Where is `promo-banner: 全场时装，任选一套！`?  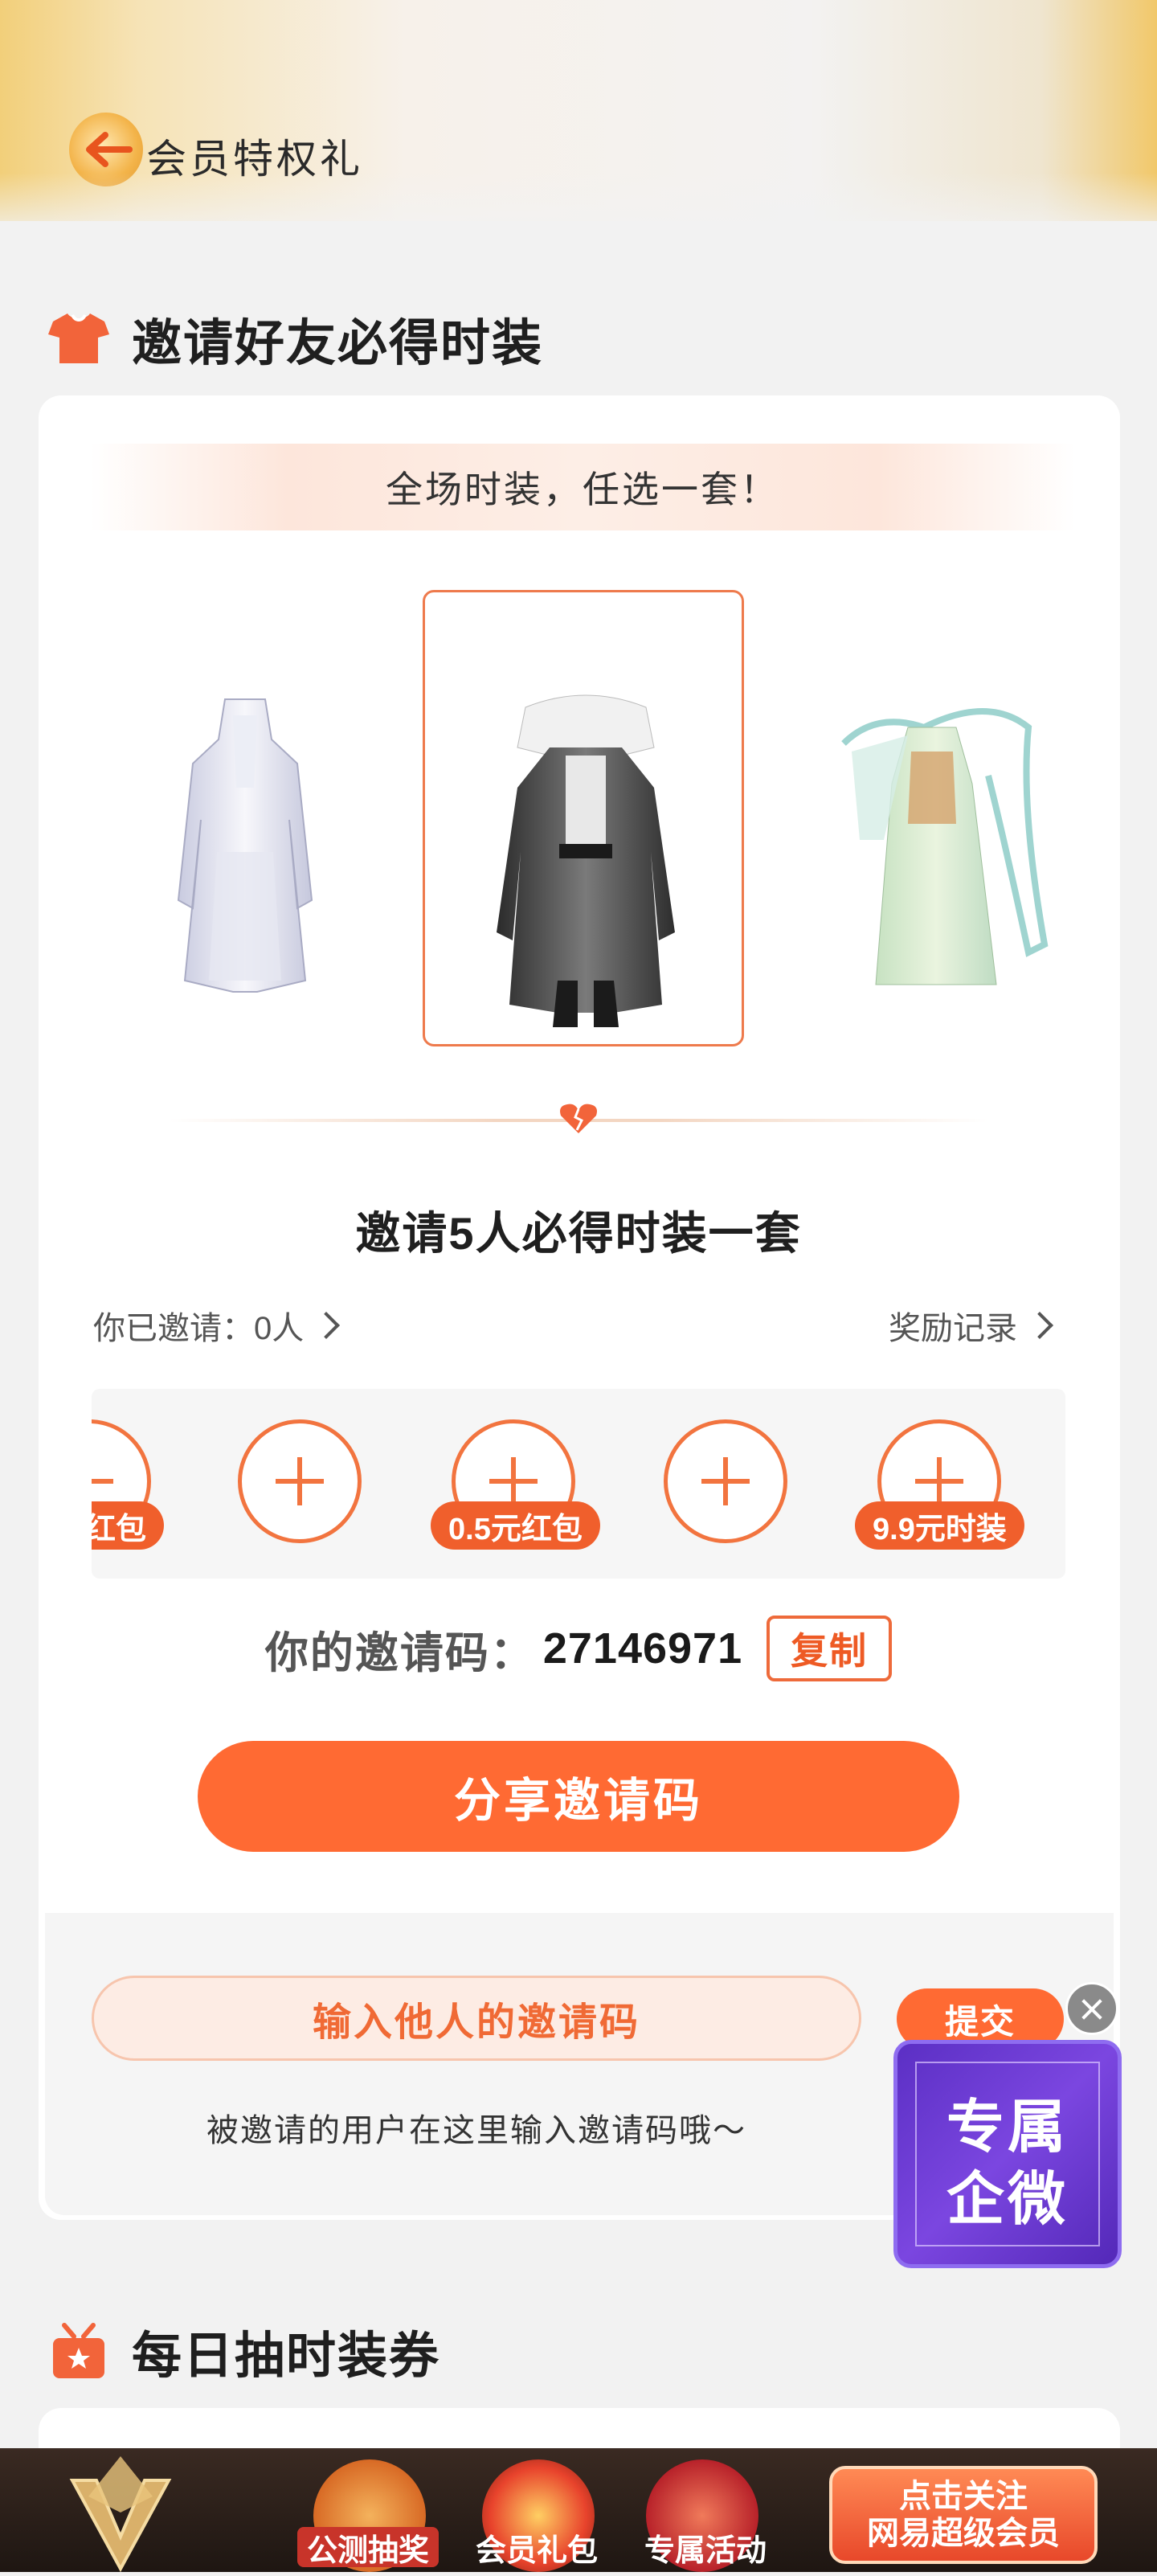 promo-banner: 全场时装，任选一套！ is located at coordinates (582, 487).